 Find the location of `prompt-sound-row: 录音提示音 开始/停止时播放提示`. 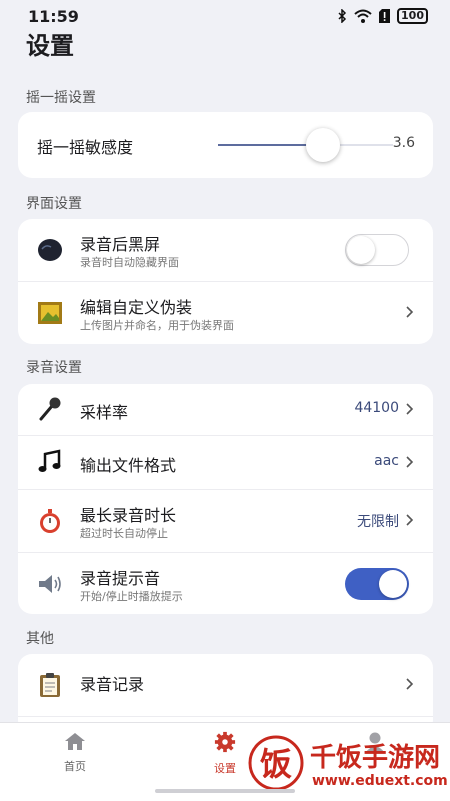

prompt-sound-row: 录音提示音 开始/停止时播放提示 is located at coordinates (225, 584).